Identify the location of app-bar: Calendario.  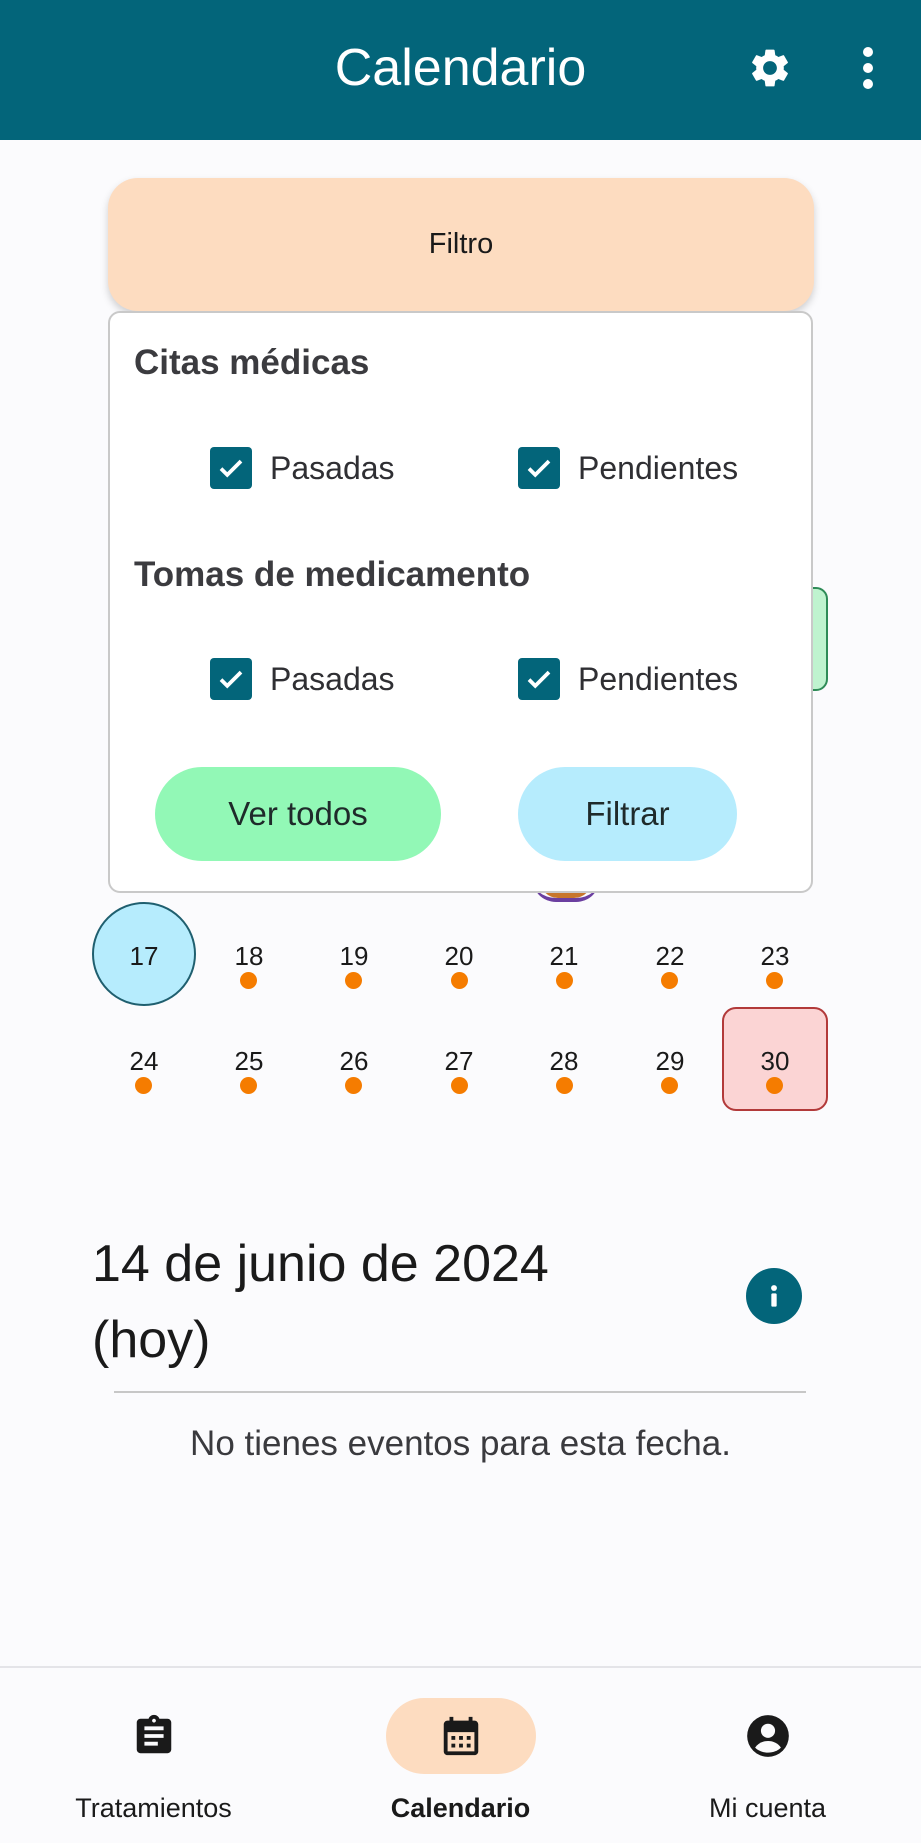
(460, 70).